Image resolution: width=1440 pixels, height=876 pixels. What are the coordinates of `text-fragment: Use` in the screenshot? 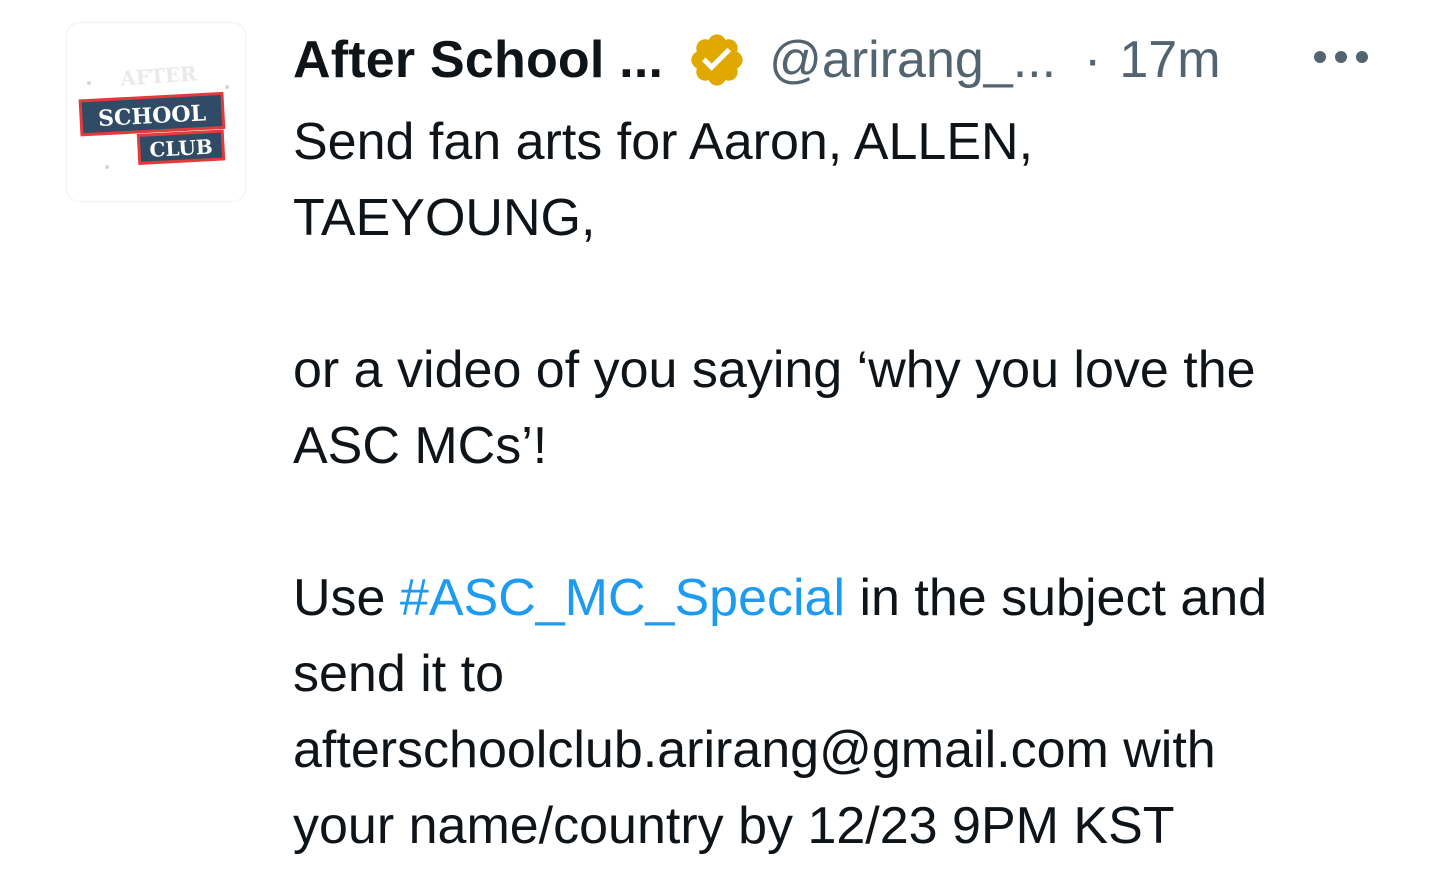 It's located at (346, 598).